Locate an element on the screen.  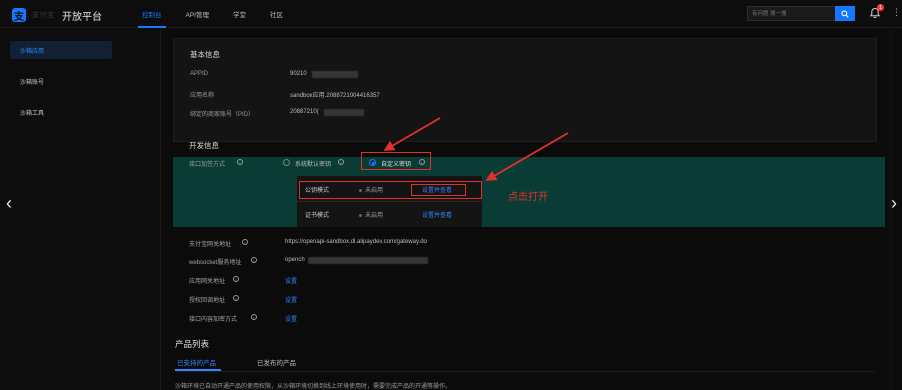
annotation-arrows is located at coordinates (476, 149).